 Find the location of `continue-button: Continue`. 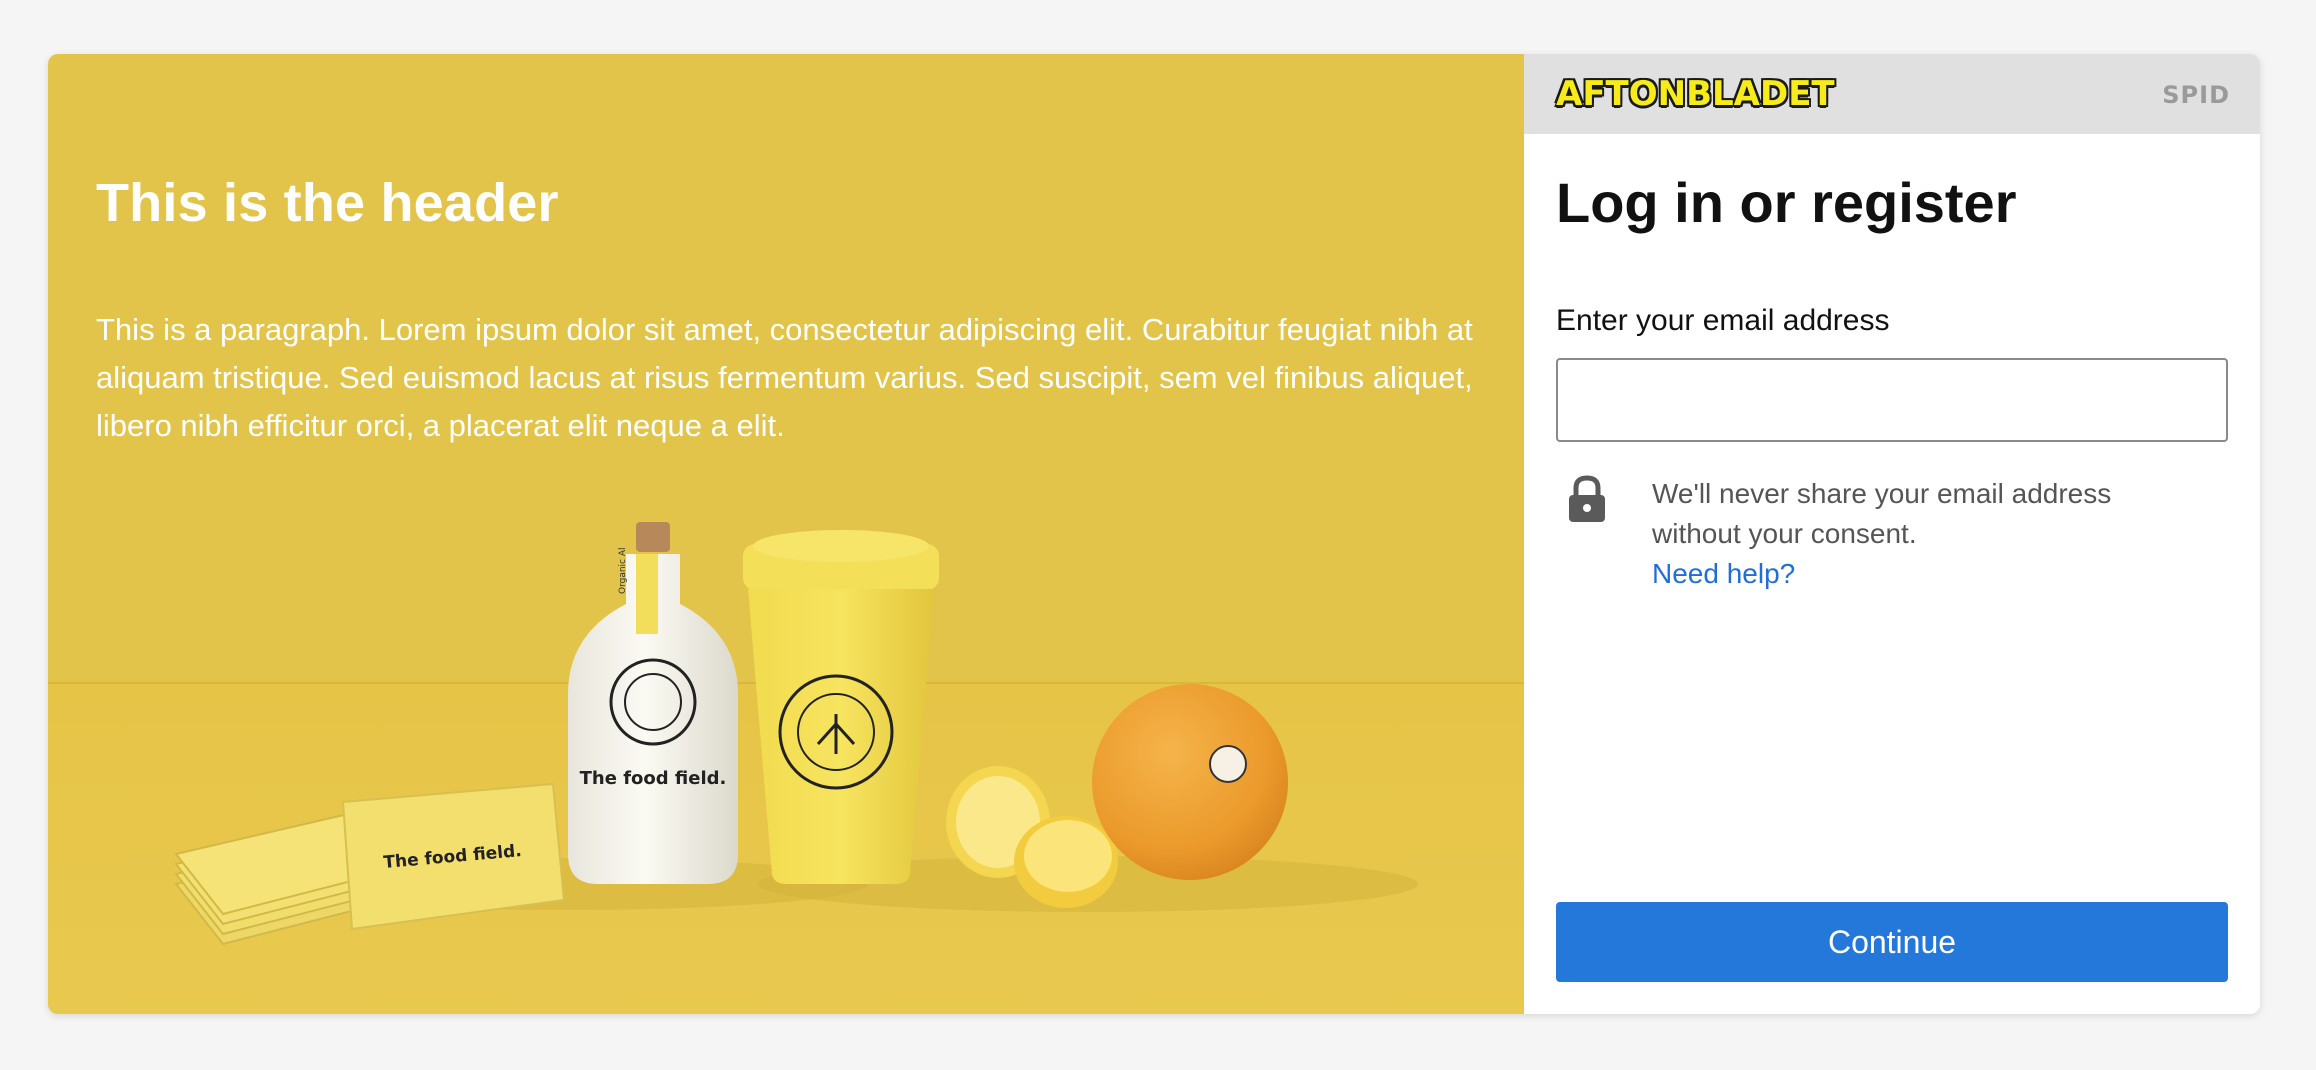

continue-button: Continue is located at coordinates (1892, 942).